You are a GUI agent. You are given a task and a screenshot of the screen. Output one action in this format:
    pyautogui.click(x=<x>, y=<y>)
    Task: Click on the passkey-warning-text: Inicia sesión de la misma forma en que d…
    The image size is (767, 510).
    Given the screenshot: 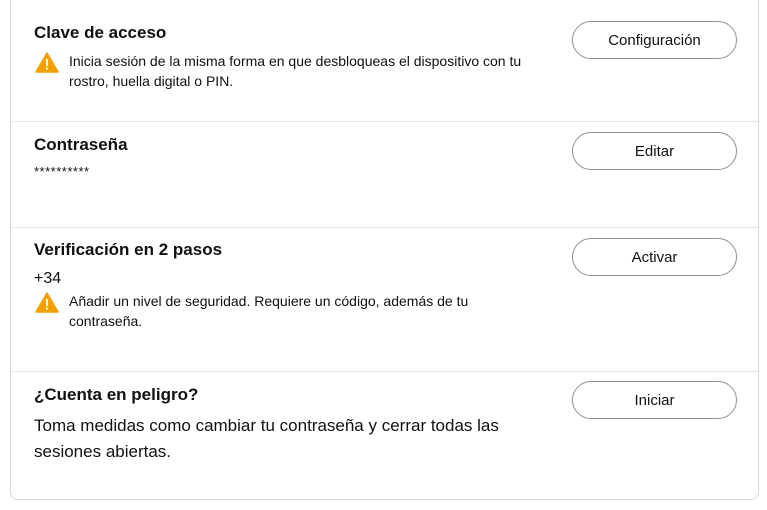 What is the action you would take?
    pyautogui.click(x=295, y=71)
    